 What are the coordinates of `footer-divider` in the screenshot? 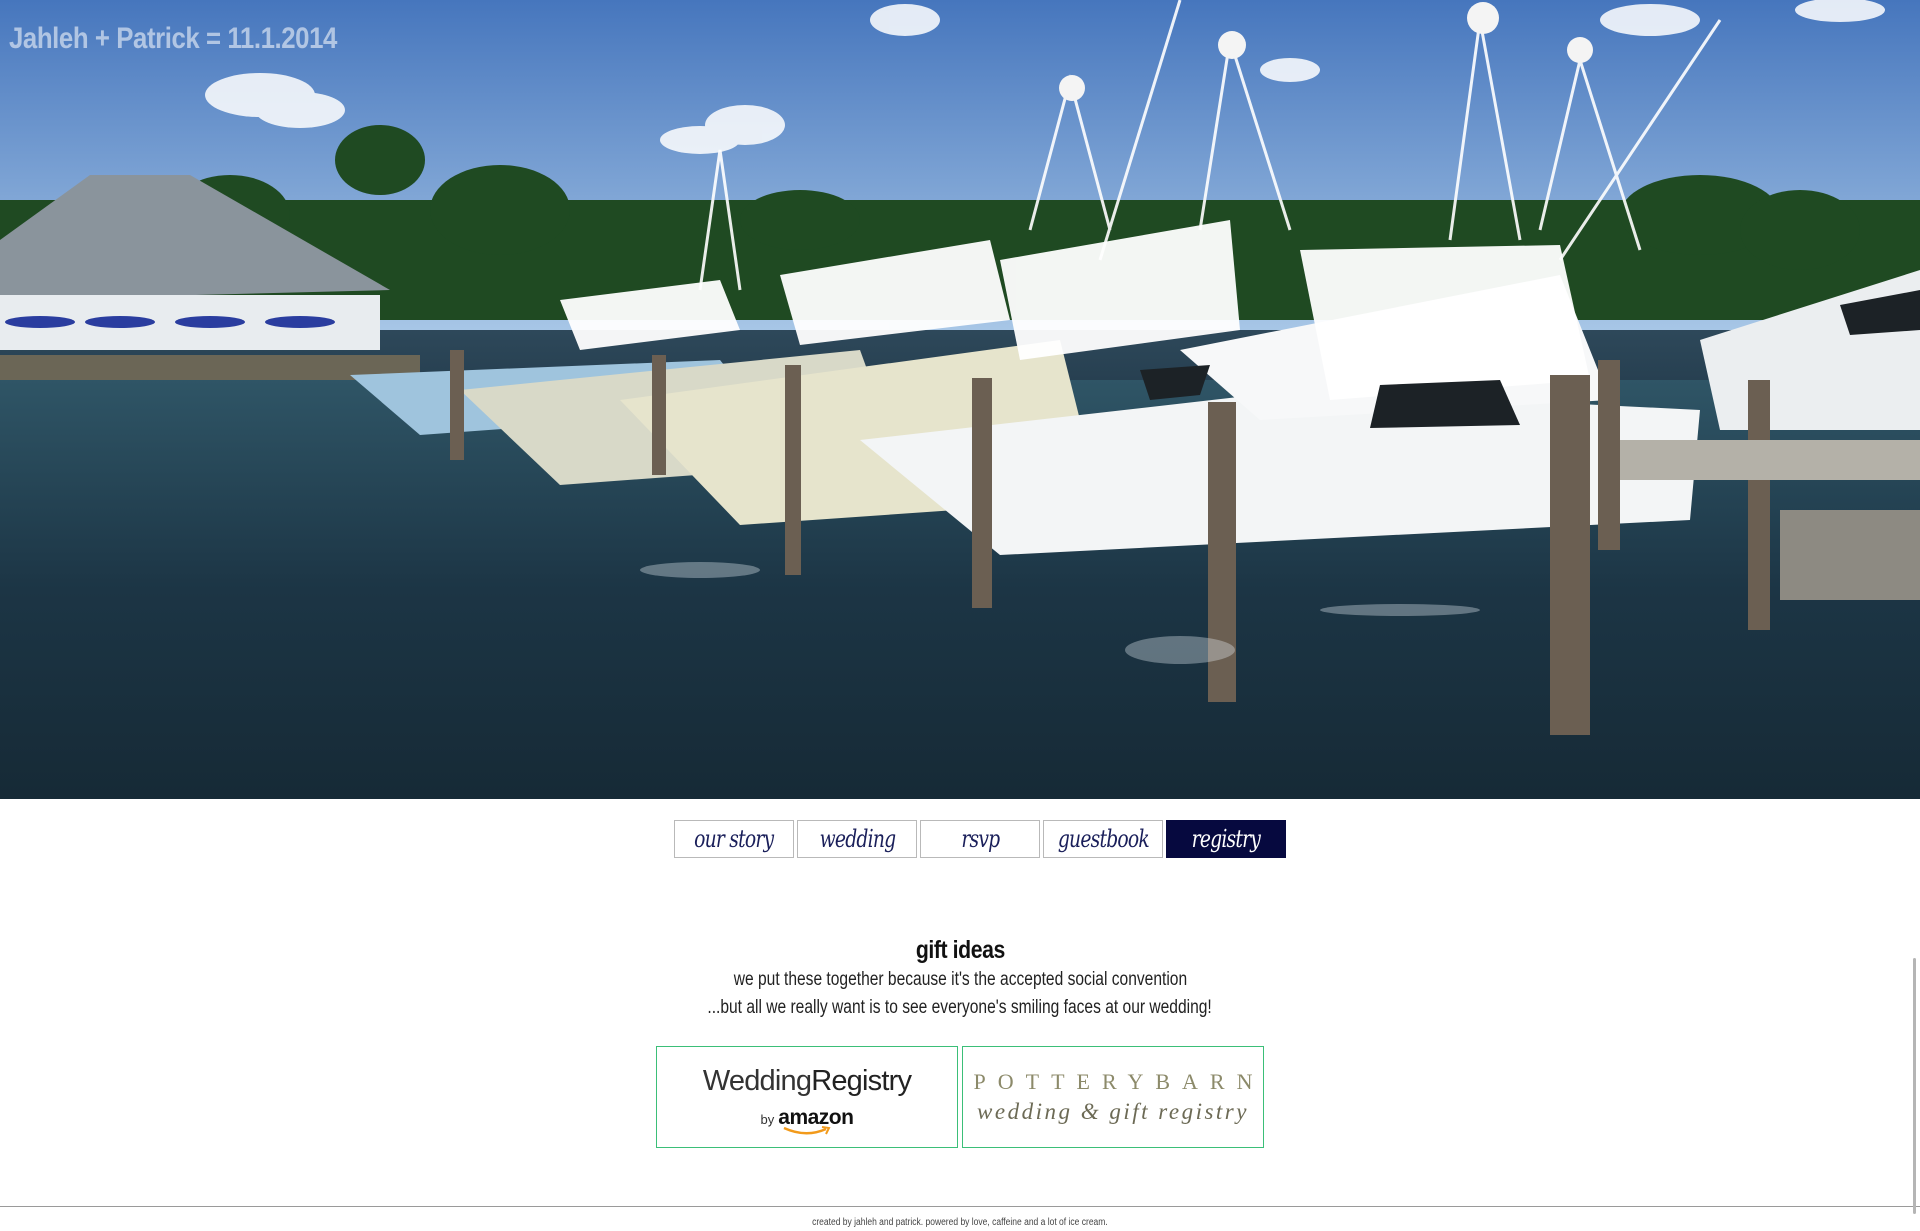 It's located at (960, 1206).